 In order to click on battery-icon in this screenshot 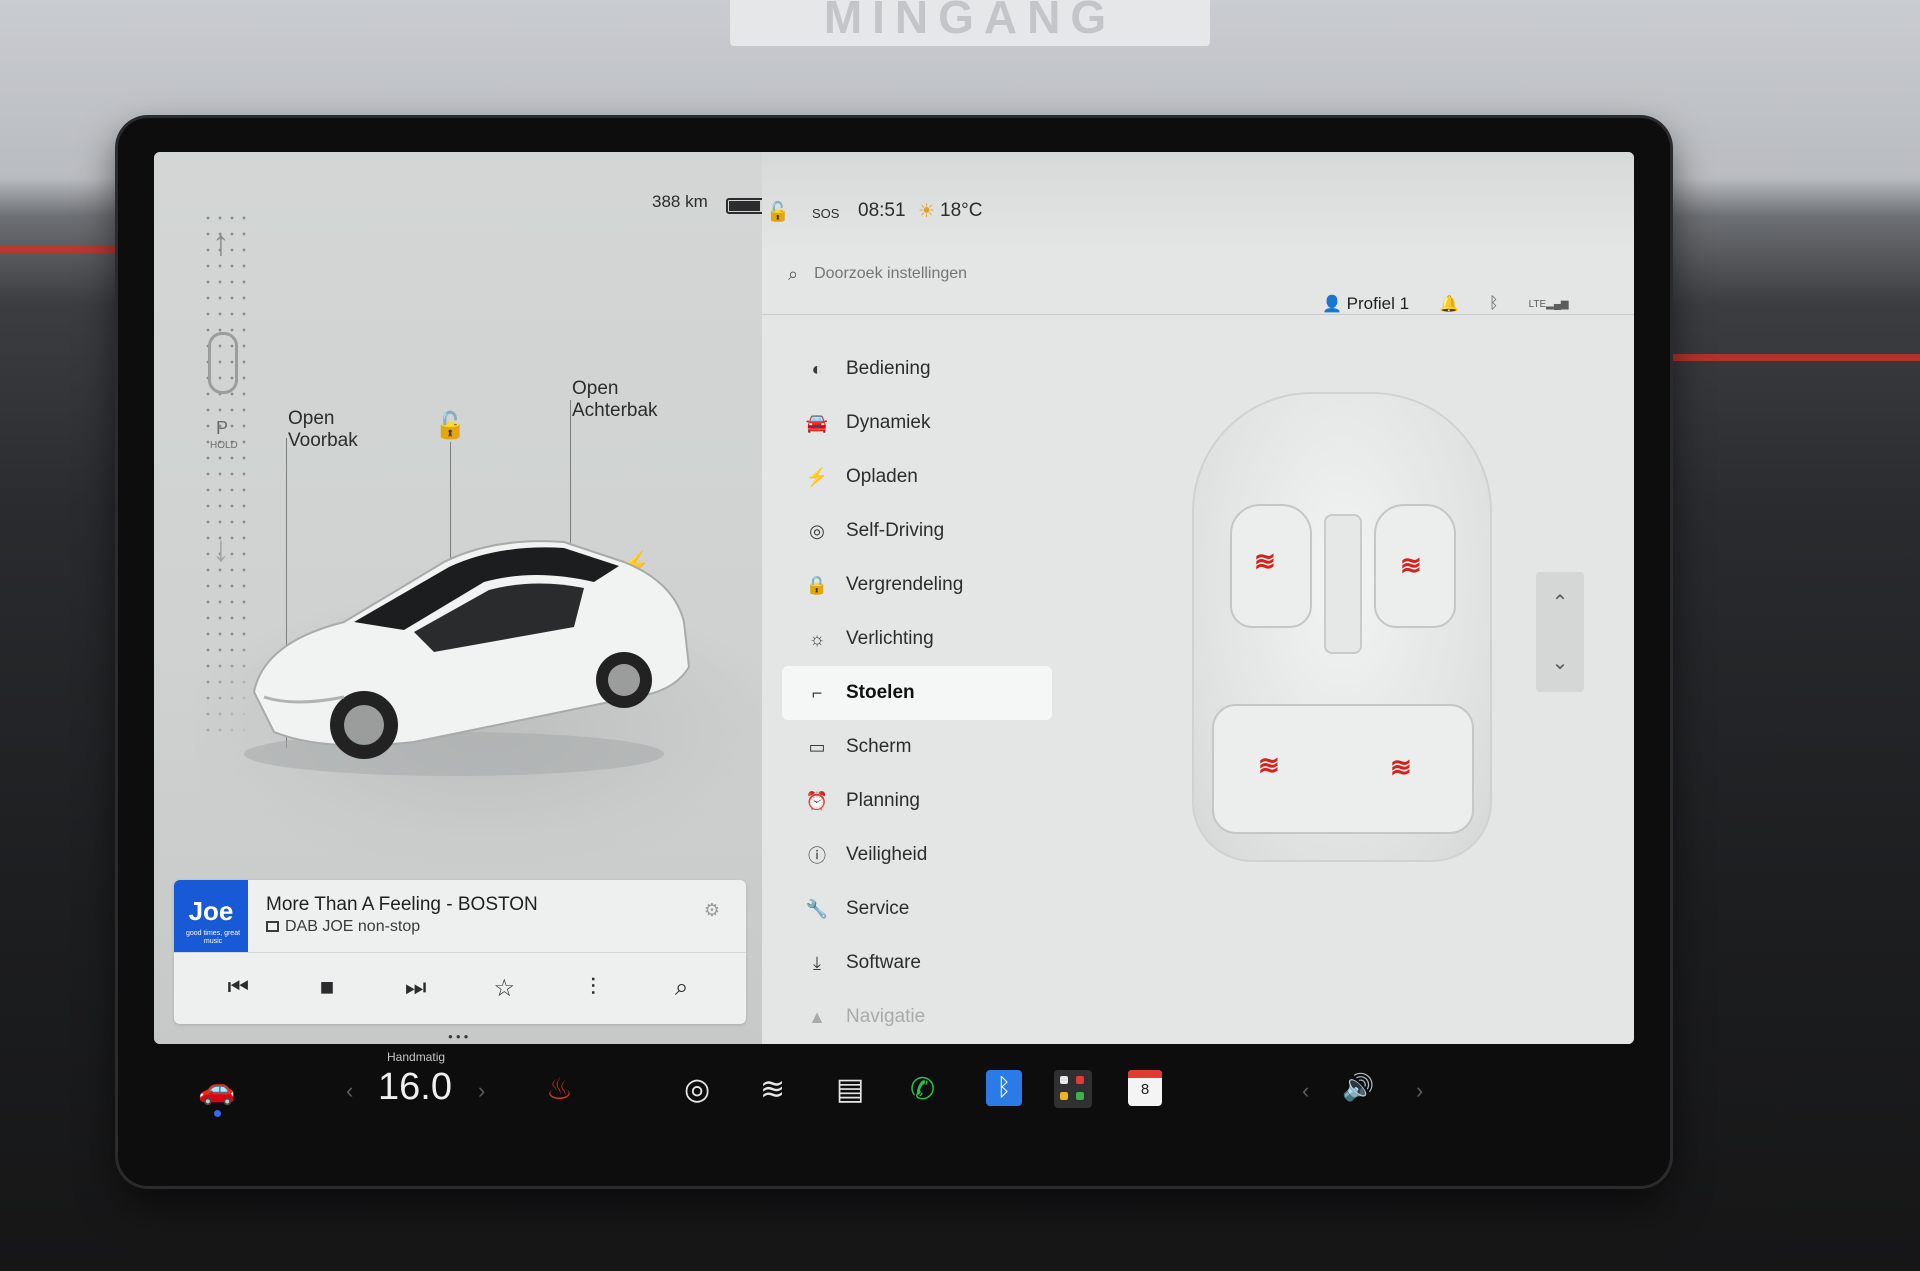, I will do `click(746, 206)`.